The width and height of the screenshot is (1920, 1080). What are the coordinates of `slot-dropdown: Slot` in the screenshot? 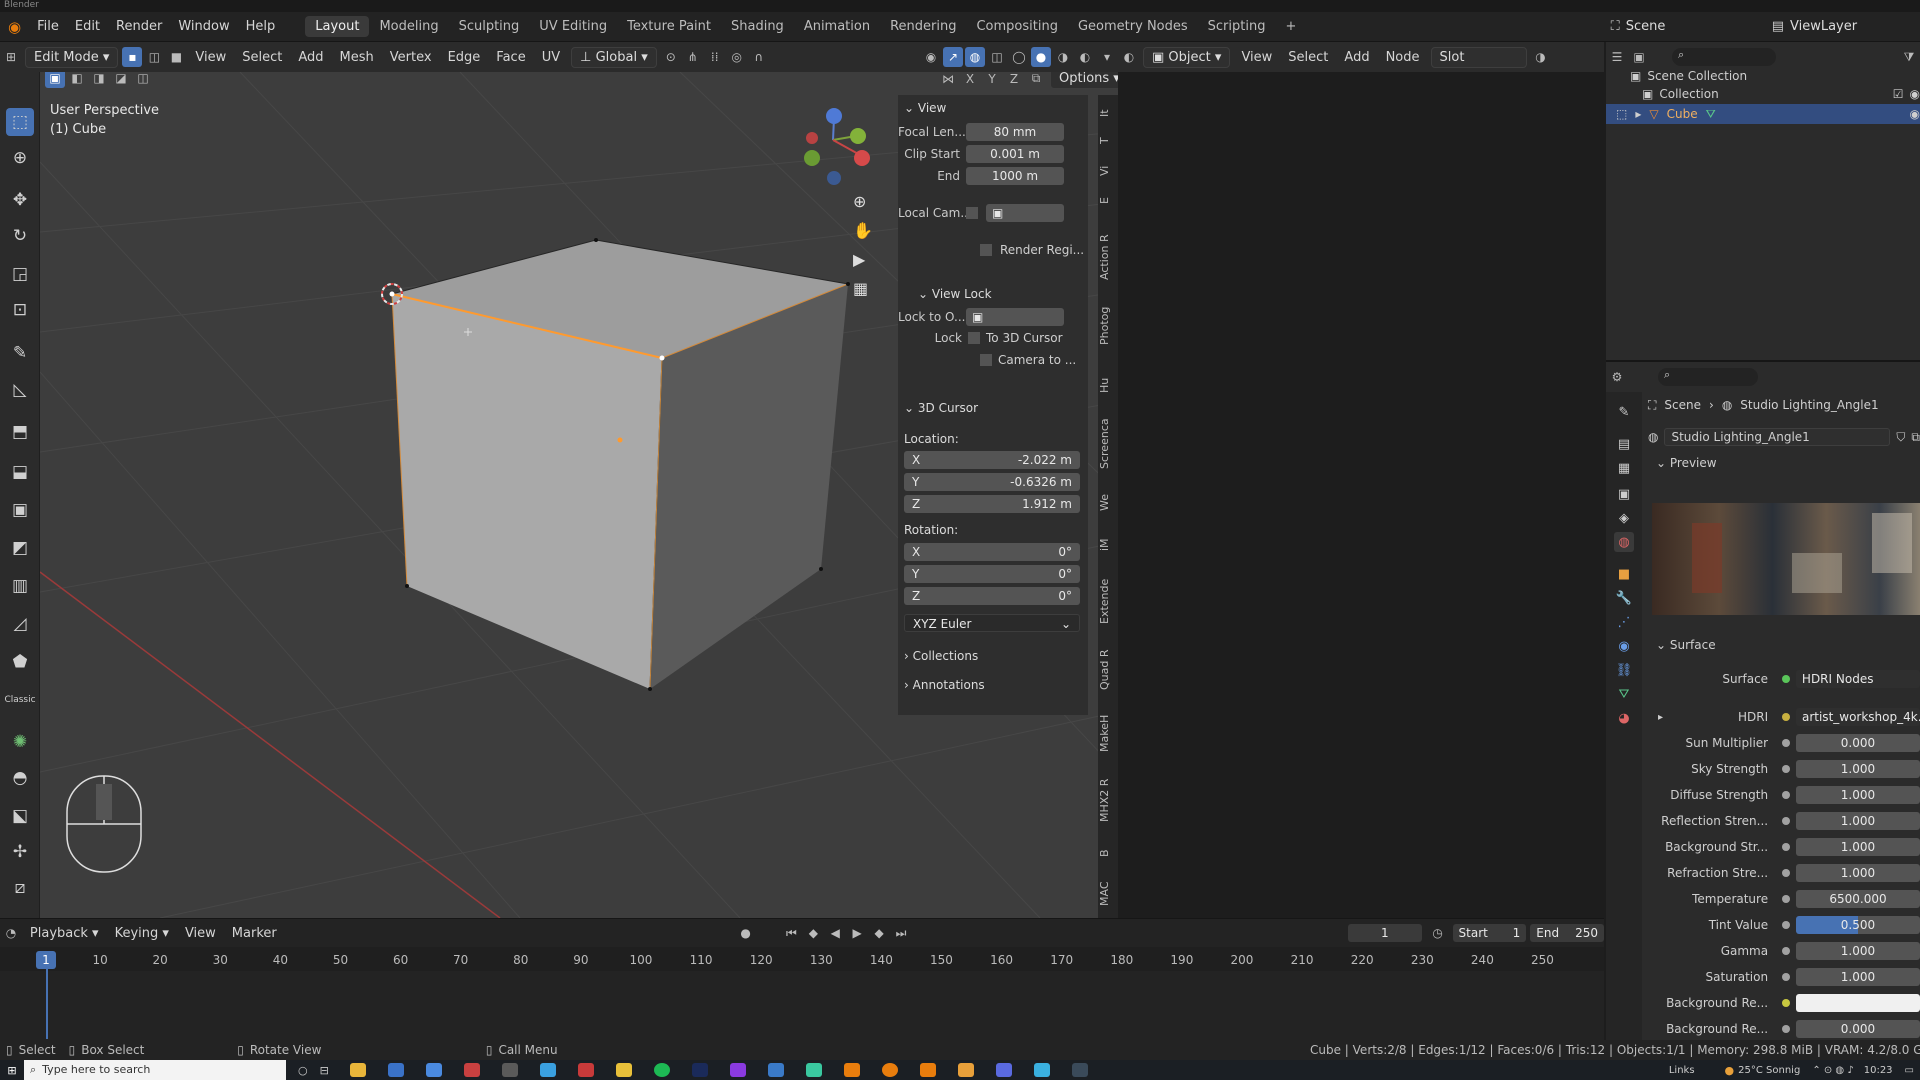 It's located at (1478, 57).